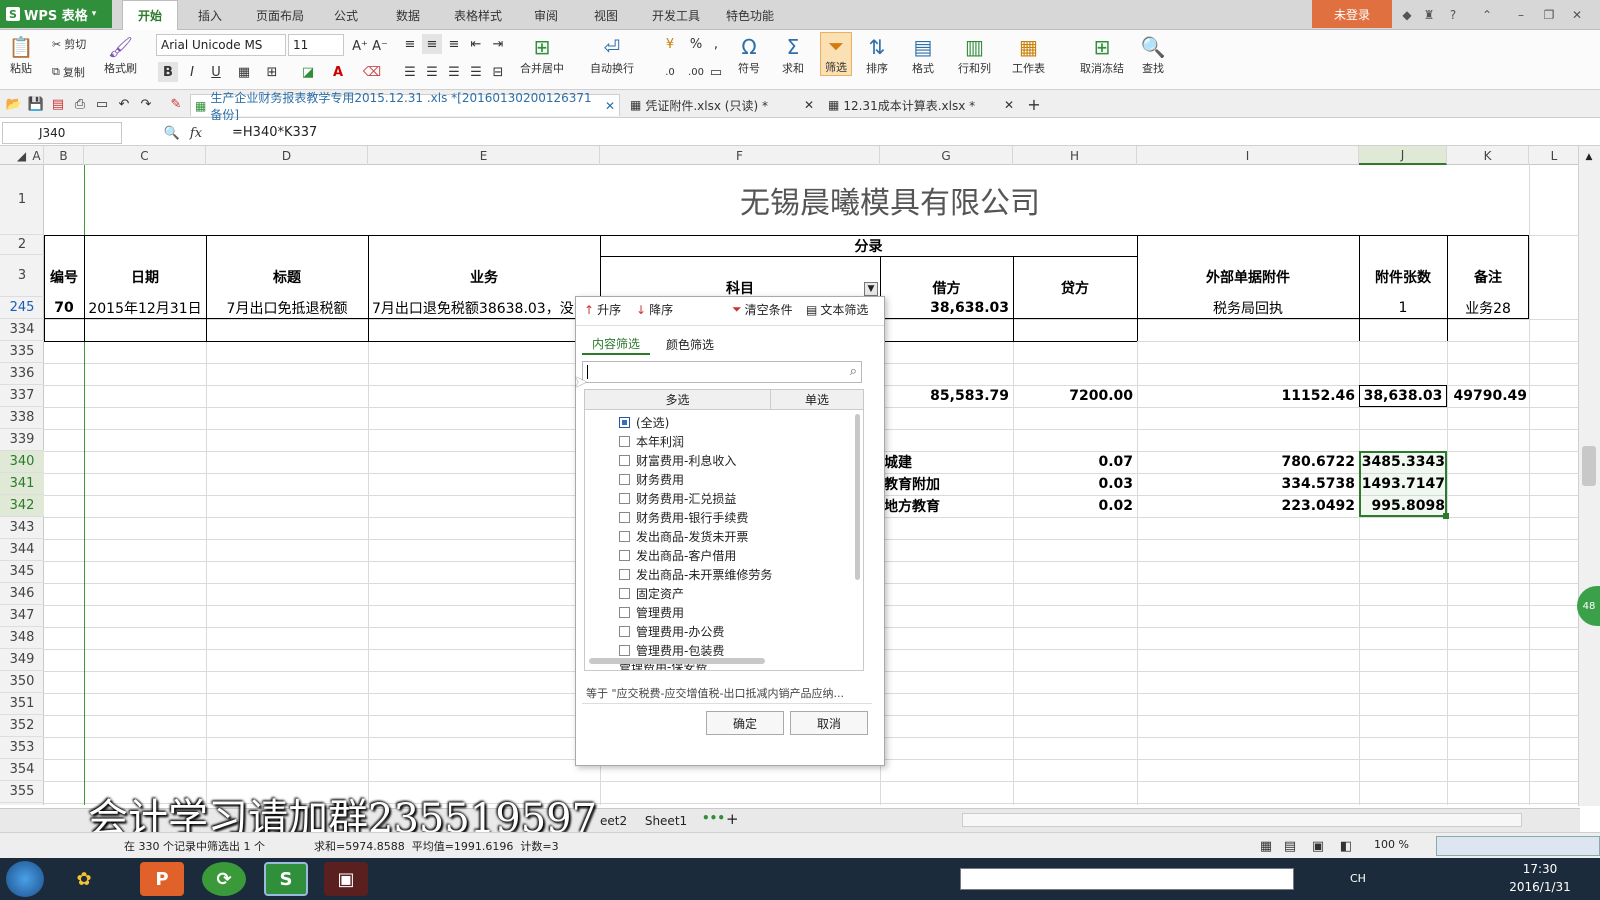 The height and width of the screenshot is (900, 1600). I want to click on row-header: 352, so click(22, 726).